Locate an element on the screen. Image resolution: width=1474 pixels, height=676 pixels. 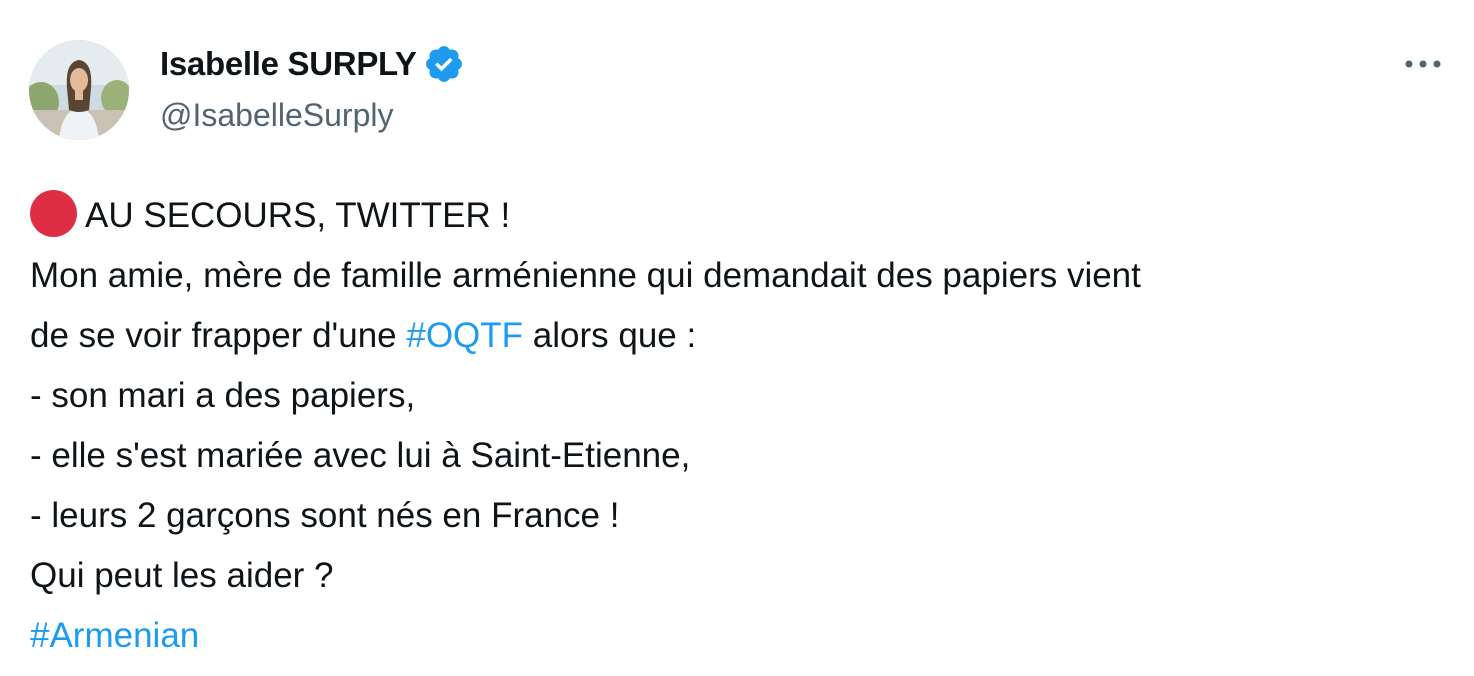
red-circle-emoji is located at coordinates (53, 213).